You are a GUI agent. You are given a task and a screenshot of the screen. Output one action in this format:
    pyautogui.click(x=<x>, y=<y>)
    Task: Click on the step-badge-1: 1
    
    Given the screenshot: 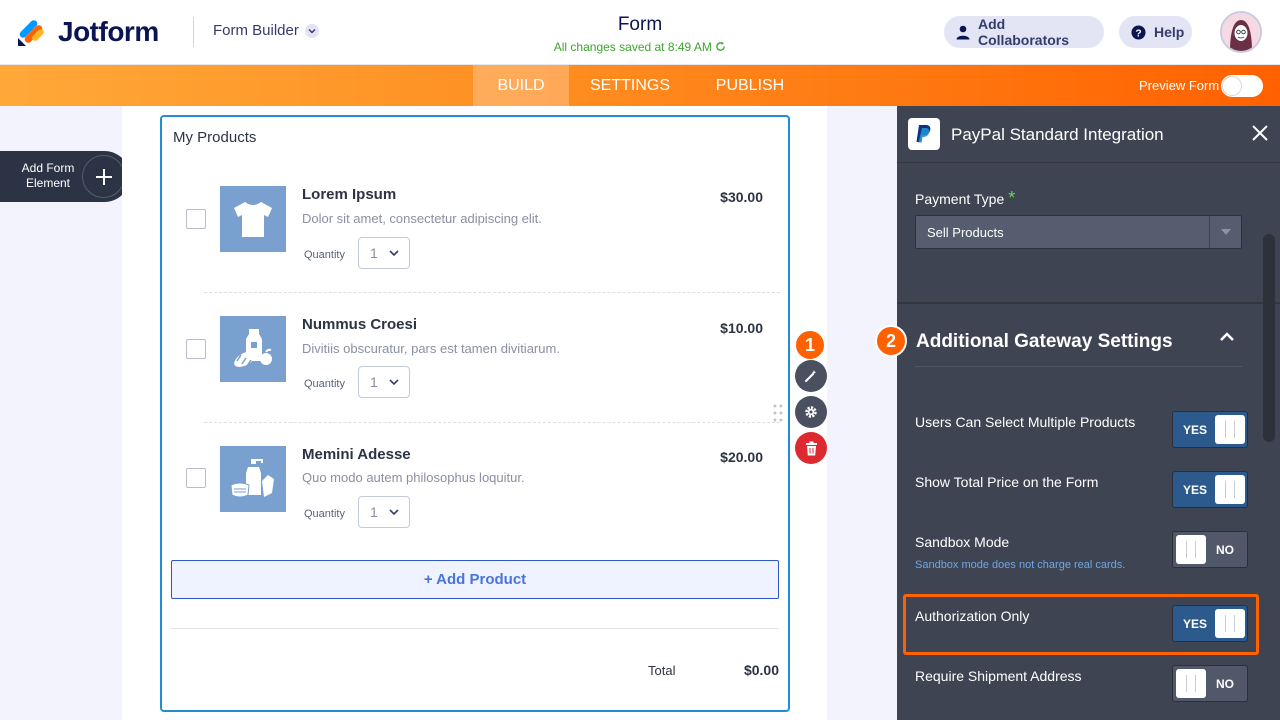 What is the action you would take?
    pyautogui.click(x=810, y=345)
    